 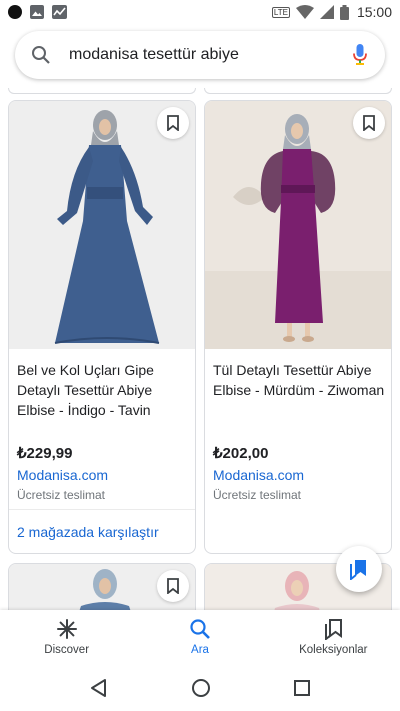 What do you see at coordinates (241, 453) in the screenshot?
I see `product-price: ₺202,00` at bounding box center [241, 453].